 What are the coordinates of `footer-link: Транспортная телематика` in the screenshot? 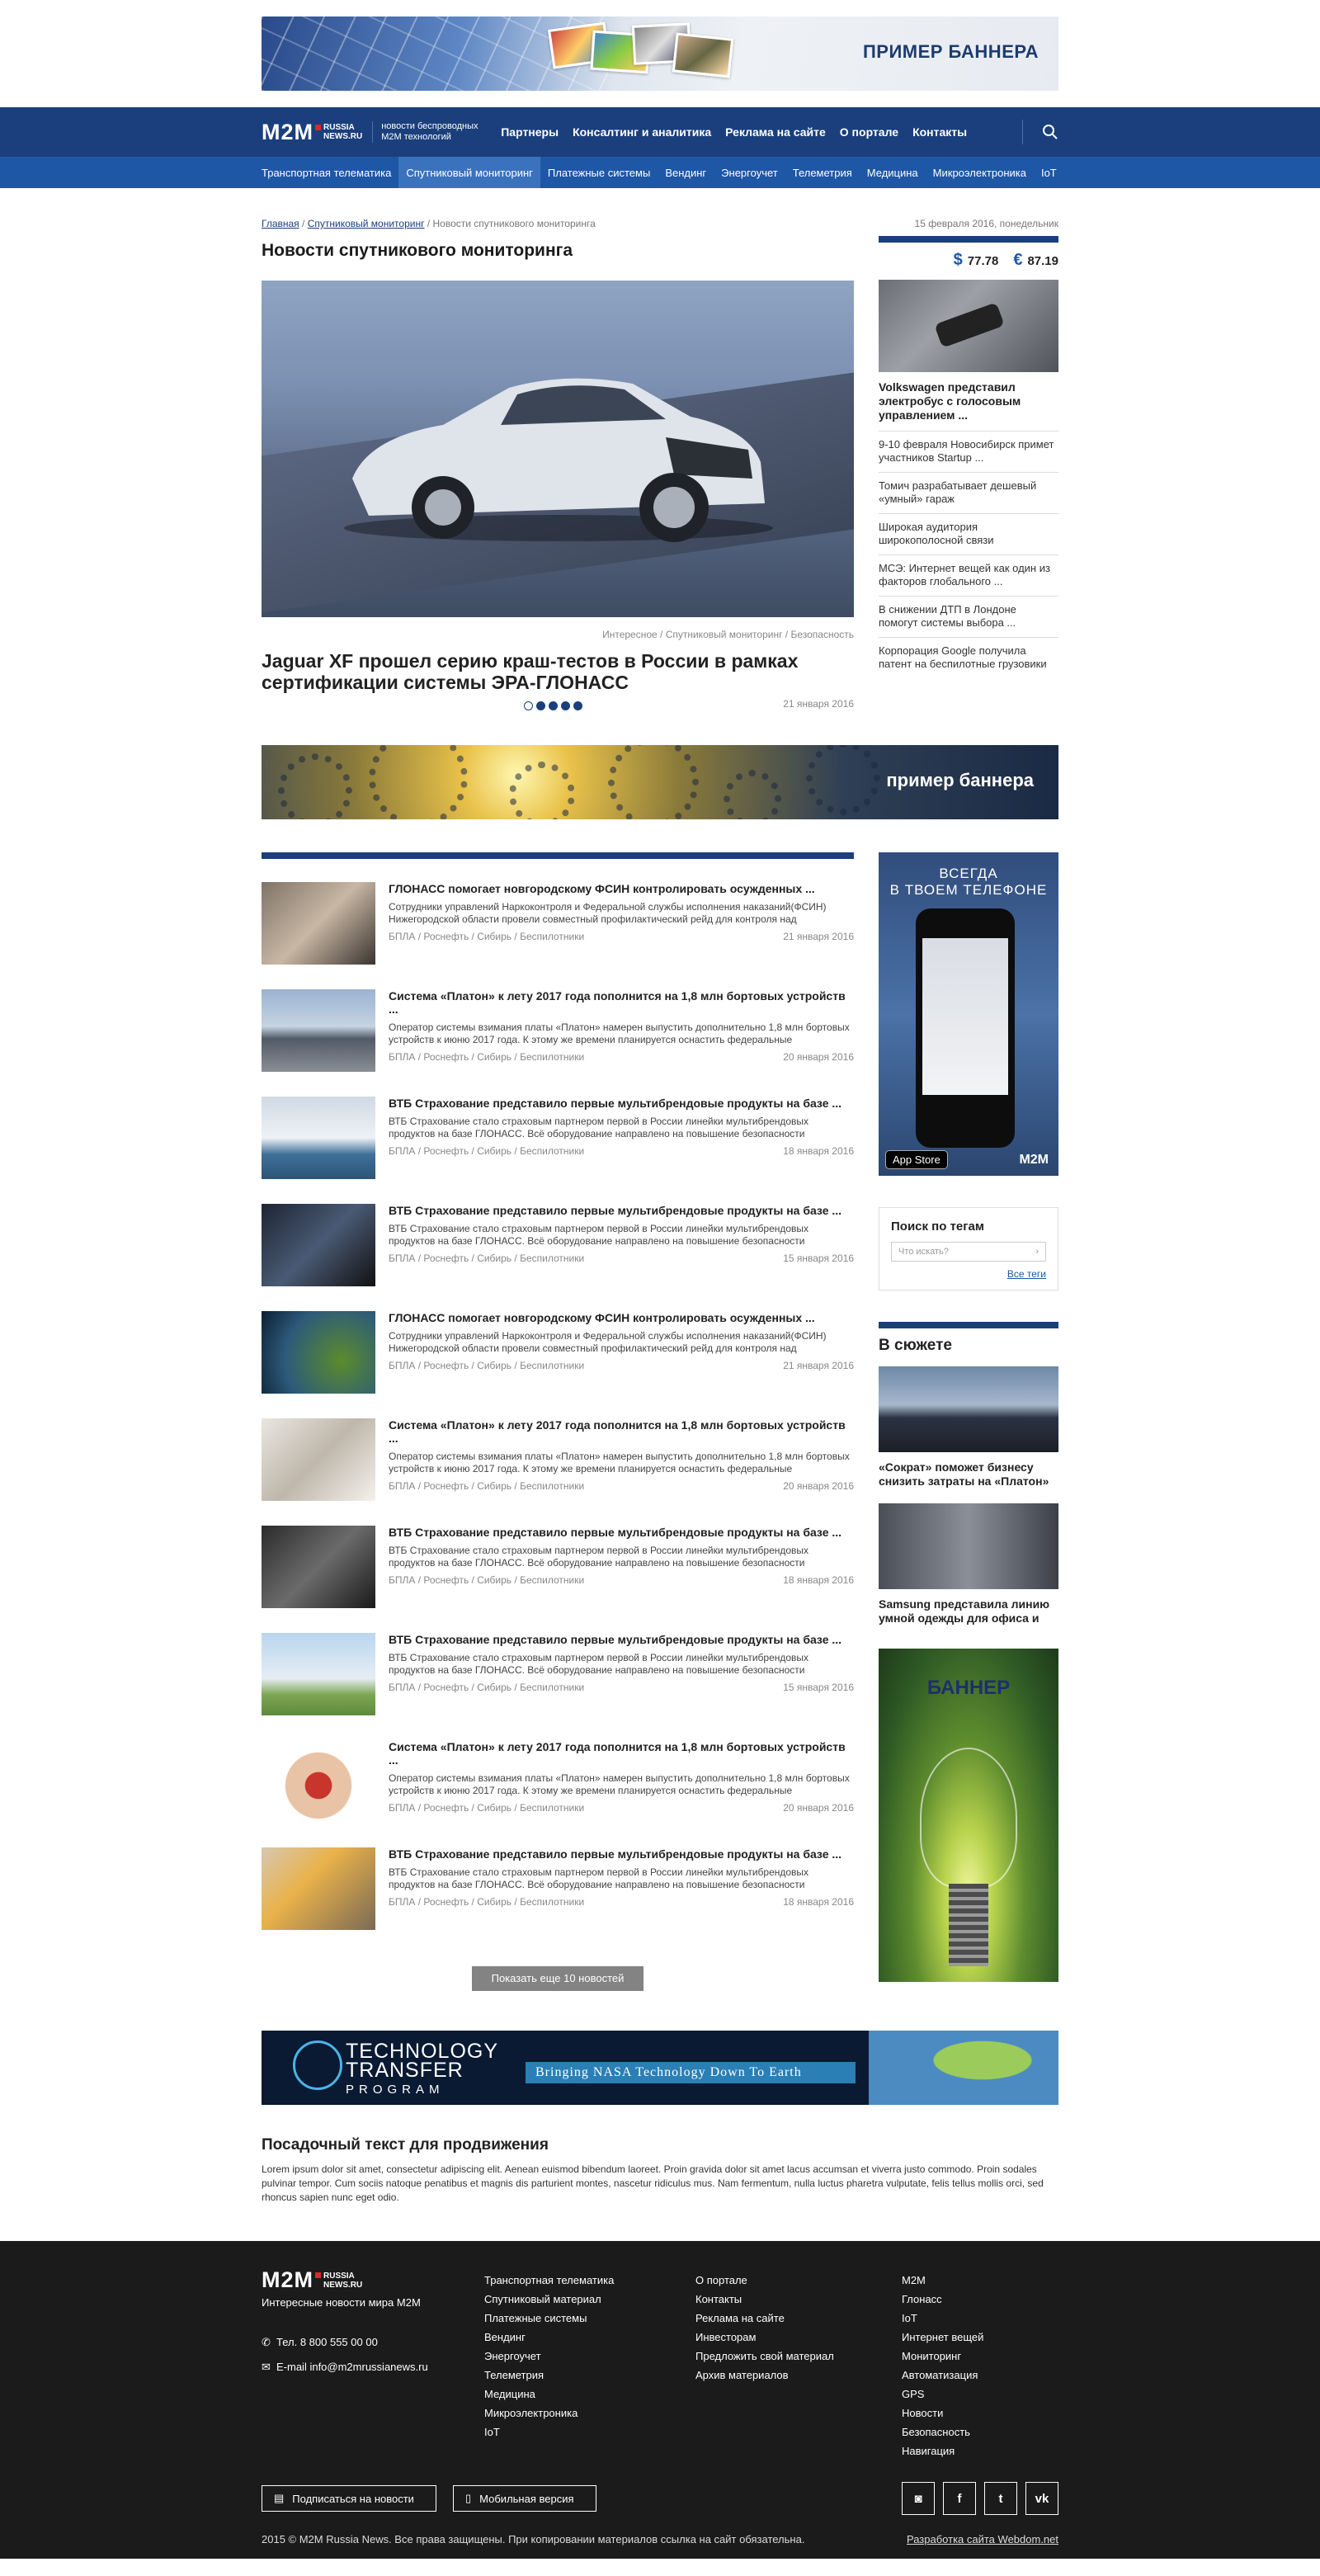 It's located at (589, 2280).